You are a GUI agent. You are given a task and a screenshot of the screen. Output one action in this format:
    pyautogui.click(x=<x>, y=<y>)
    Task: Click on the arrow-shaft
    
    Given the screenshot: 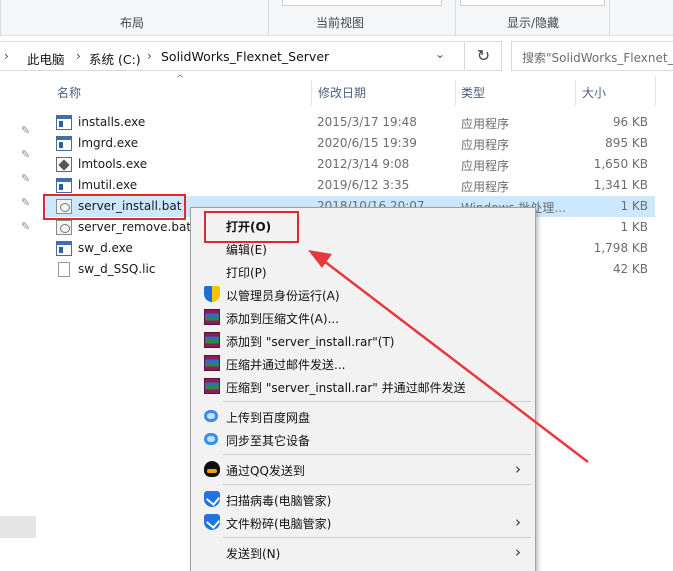 What is the action you would take?
    pyautogui.click(x=454, y=360)
    